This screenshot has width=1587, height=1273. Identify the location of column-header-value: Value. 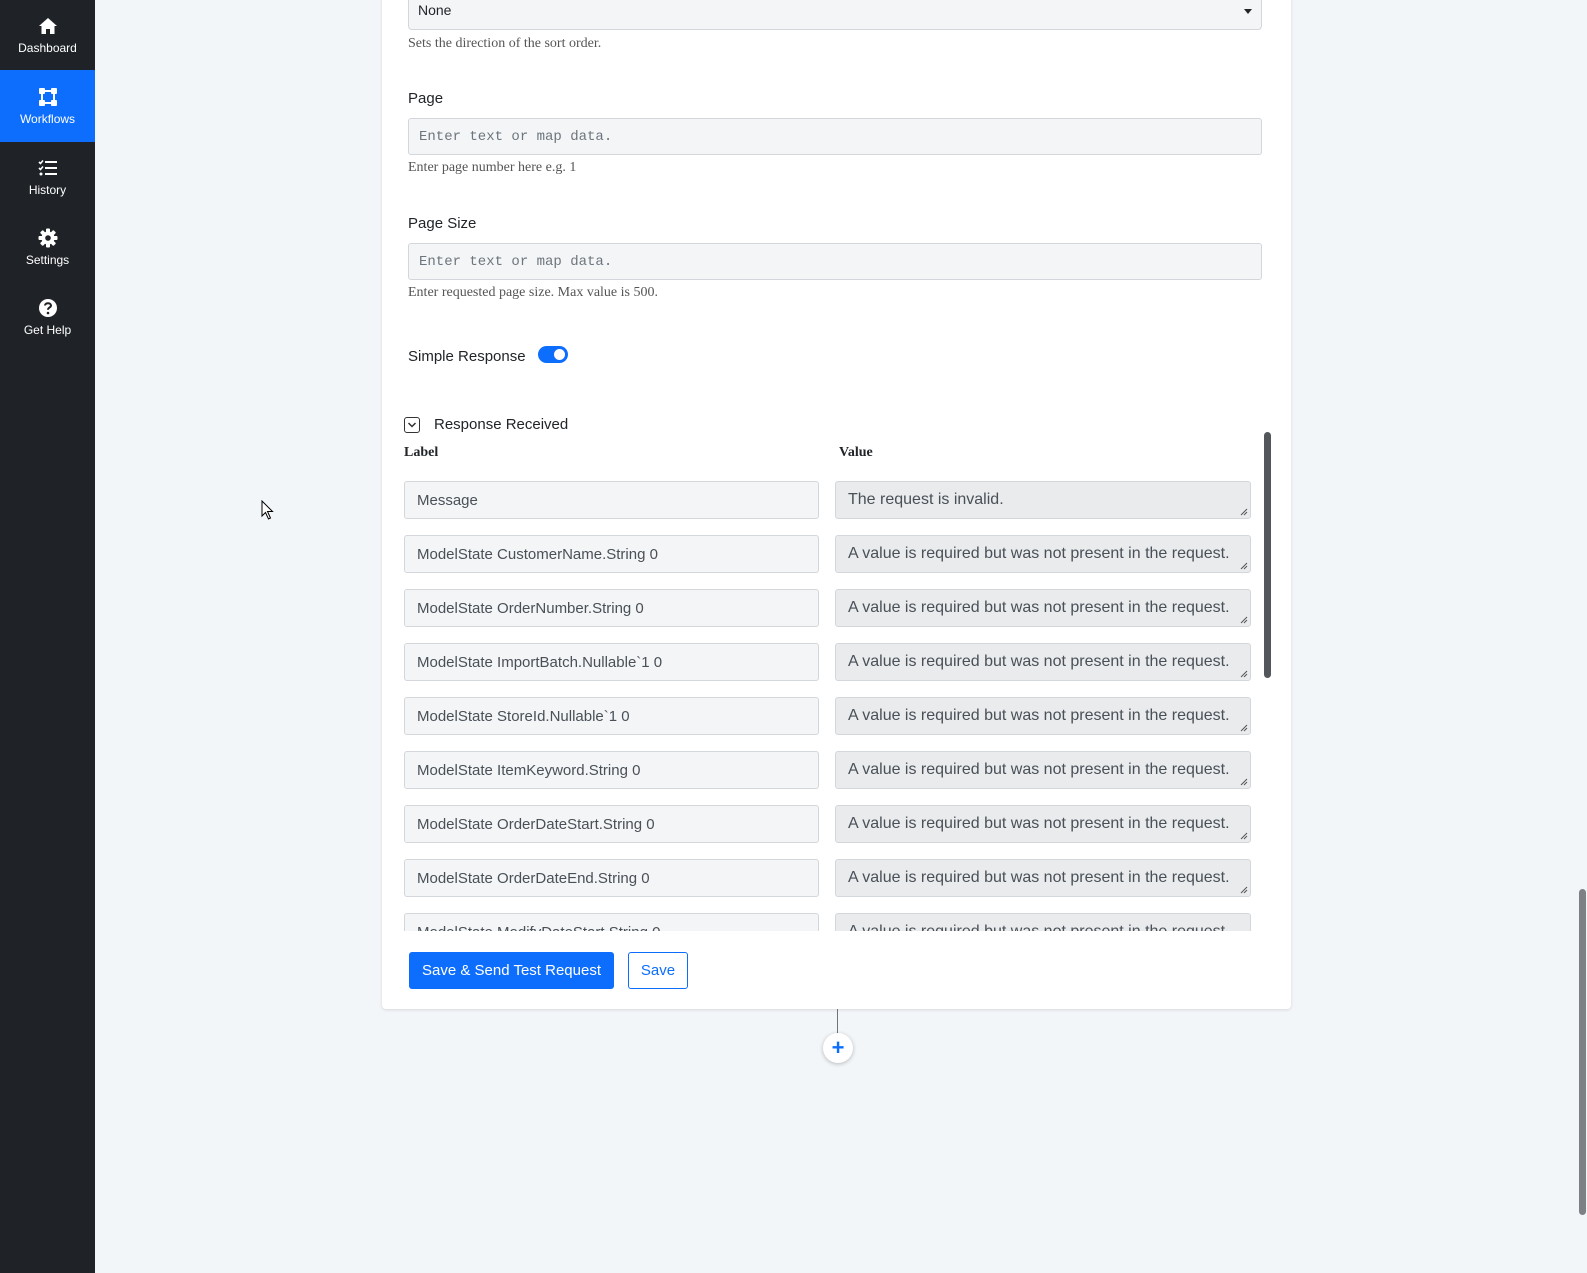
(856, 452).